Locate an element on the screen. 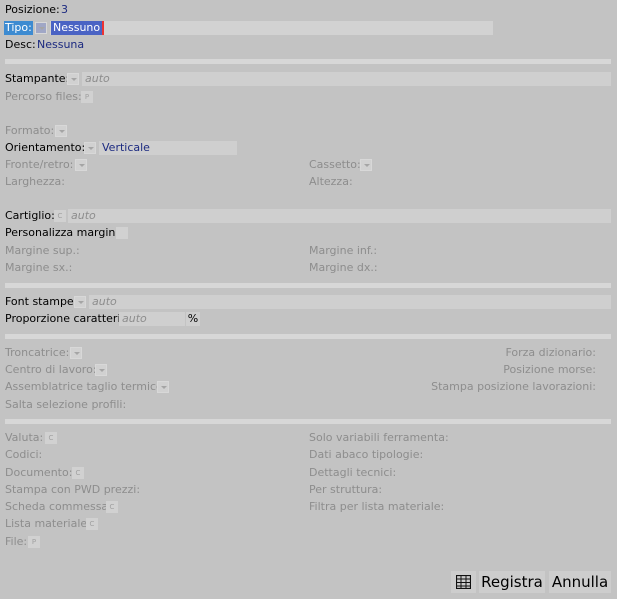  documento-label: Documento: is located at coordinates (39, 472).